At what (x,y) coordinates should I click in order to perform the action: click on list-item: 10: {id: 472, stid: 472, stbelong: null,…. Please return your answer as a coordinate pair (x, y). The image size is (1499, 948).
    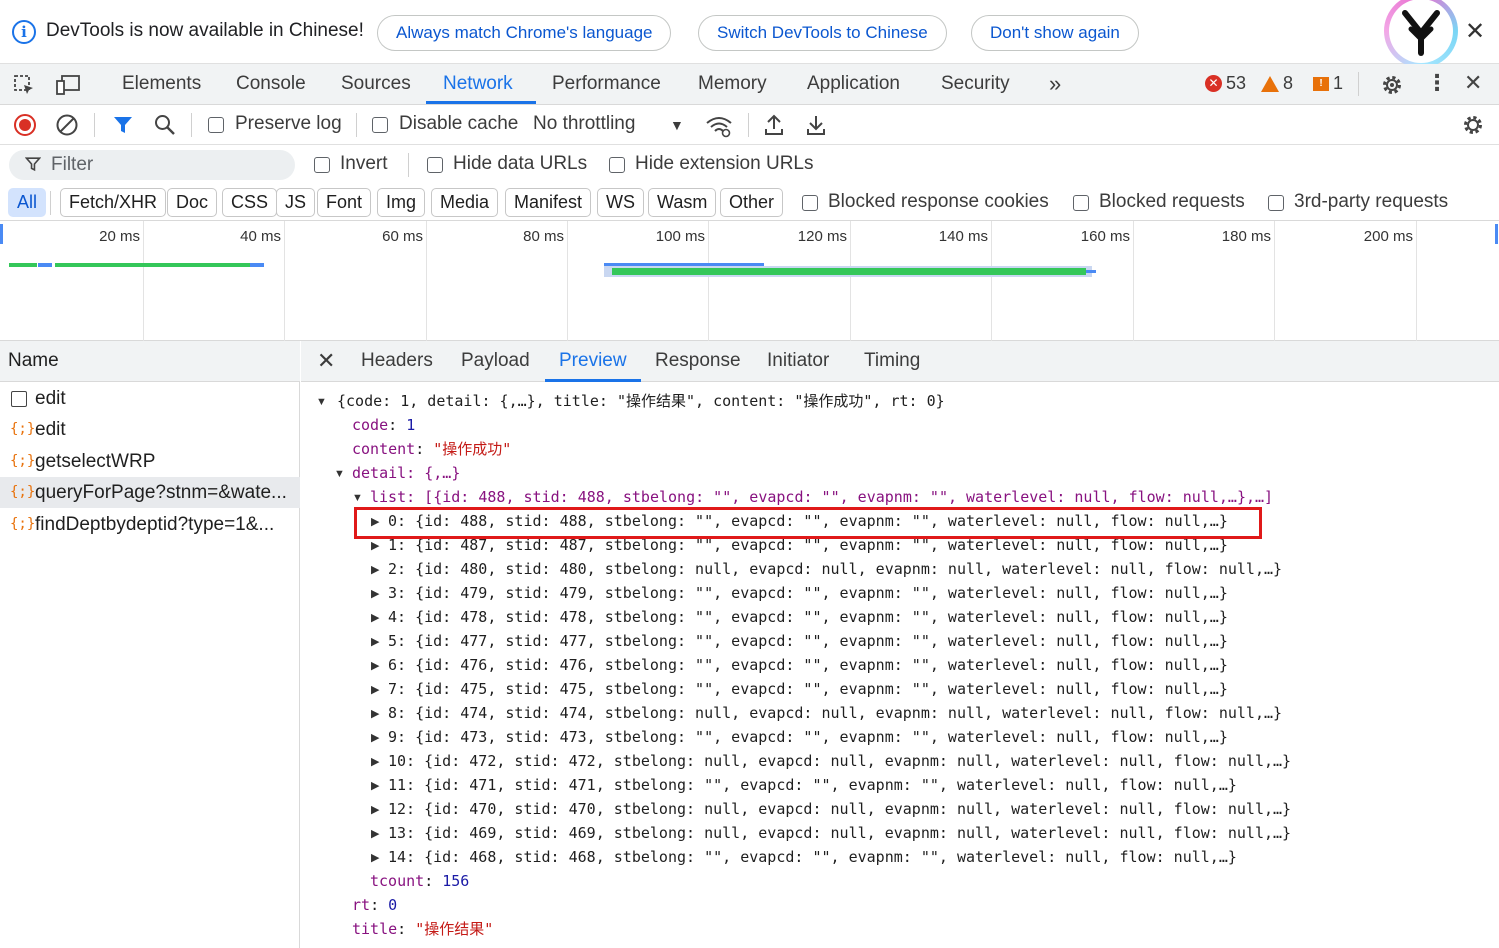
    Looking at the image, I should click on (839, 761).